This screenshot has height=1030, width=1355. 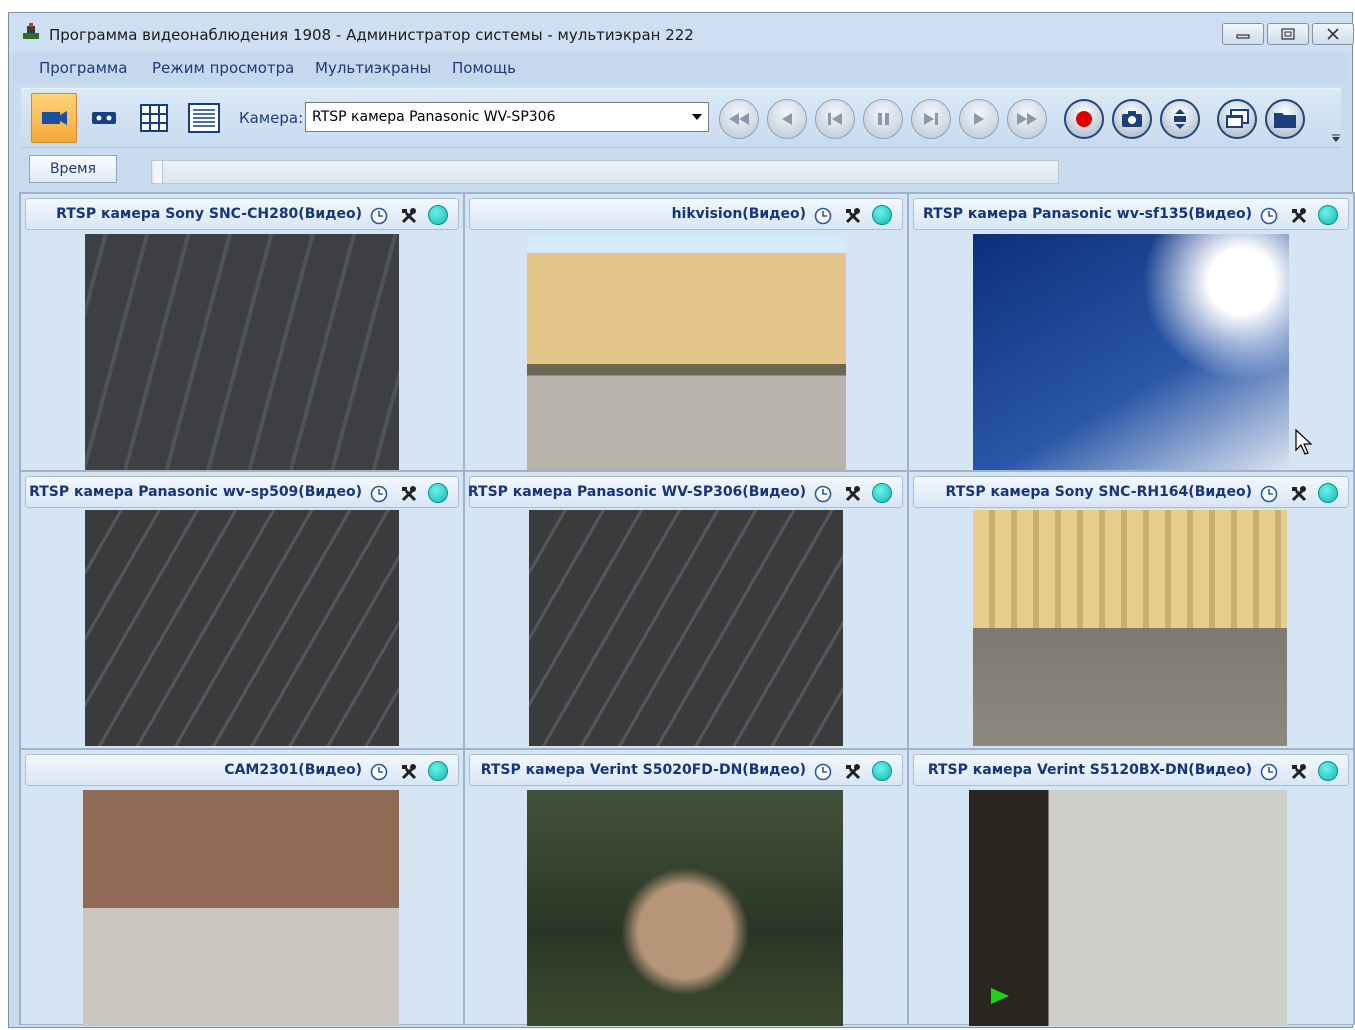 What do you see at coordinates (1243, 34) in the screenshot?
I see `minimize-button` at bounding box center [1243, 34].